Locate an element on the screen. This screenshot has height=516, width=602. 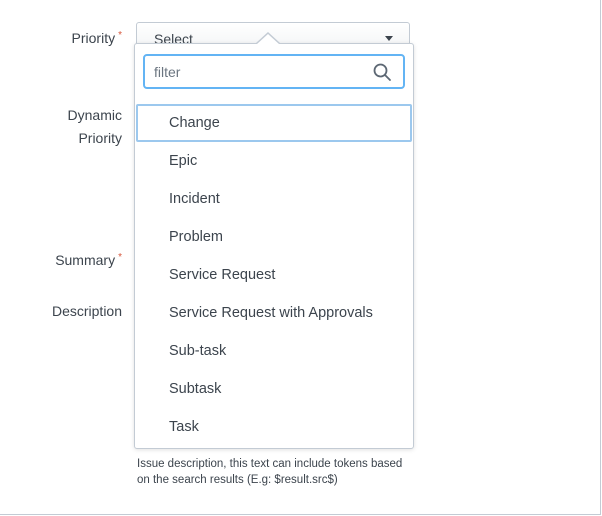
caret-down-icon is located at coordinates (389, 38).